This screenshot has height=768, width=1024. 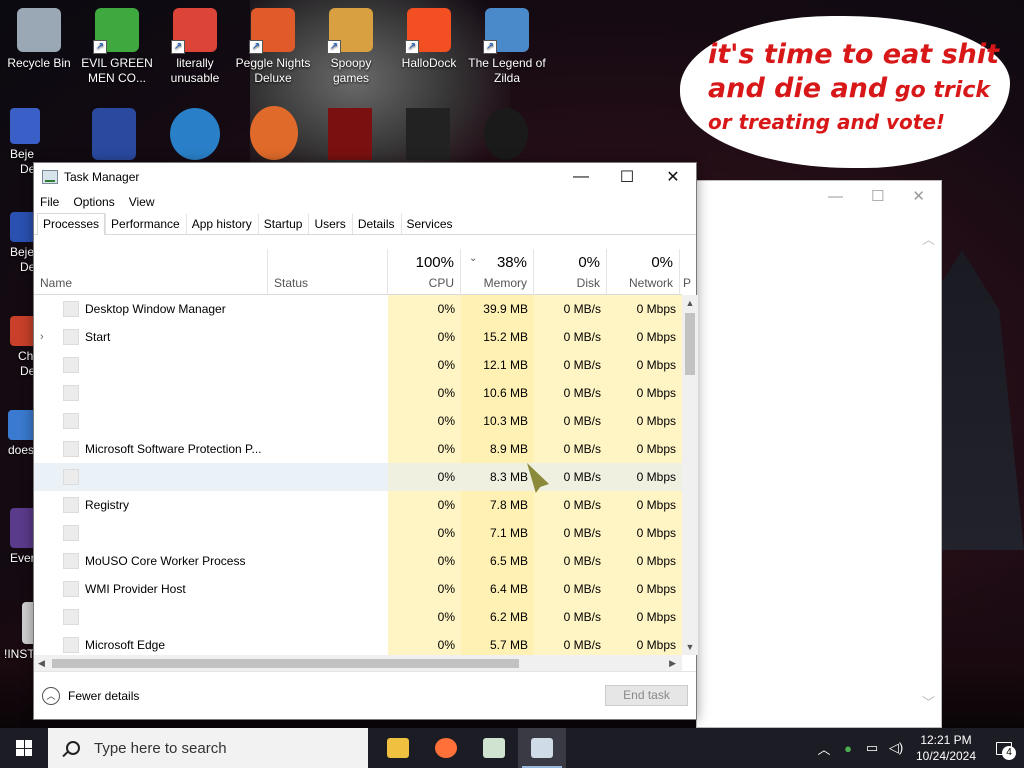 I want to click on minimize-button: —, so click(x=581, y=177).